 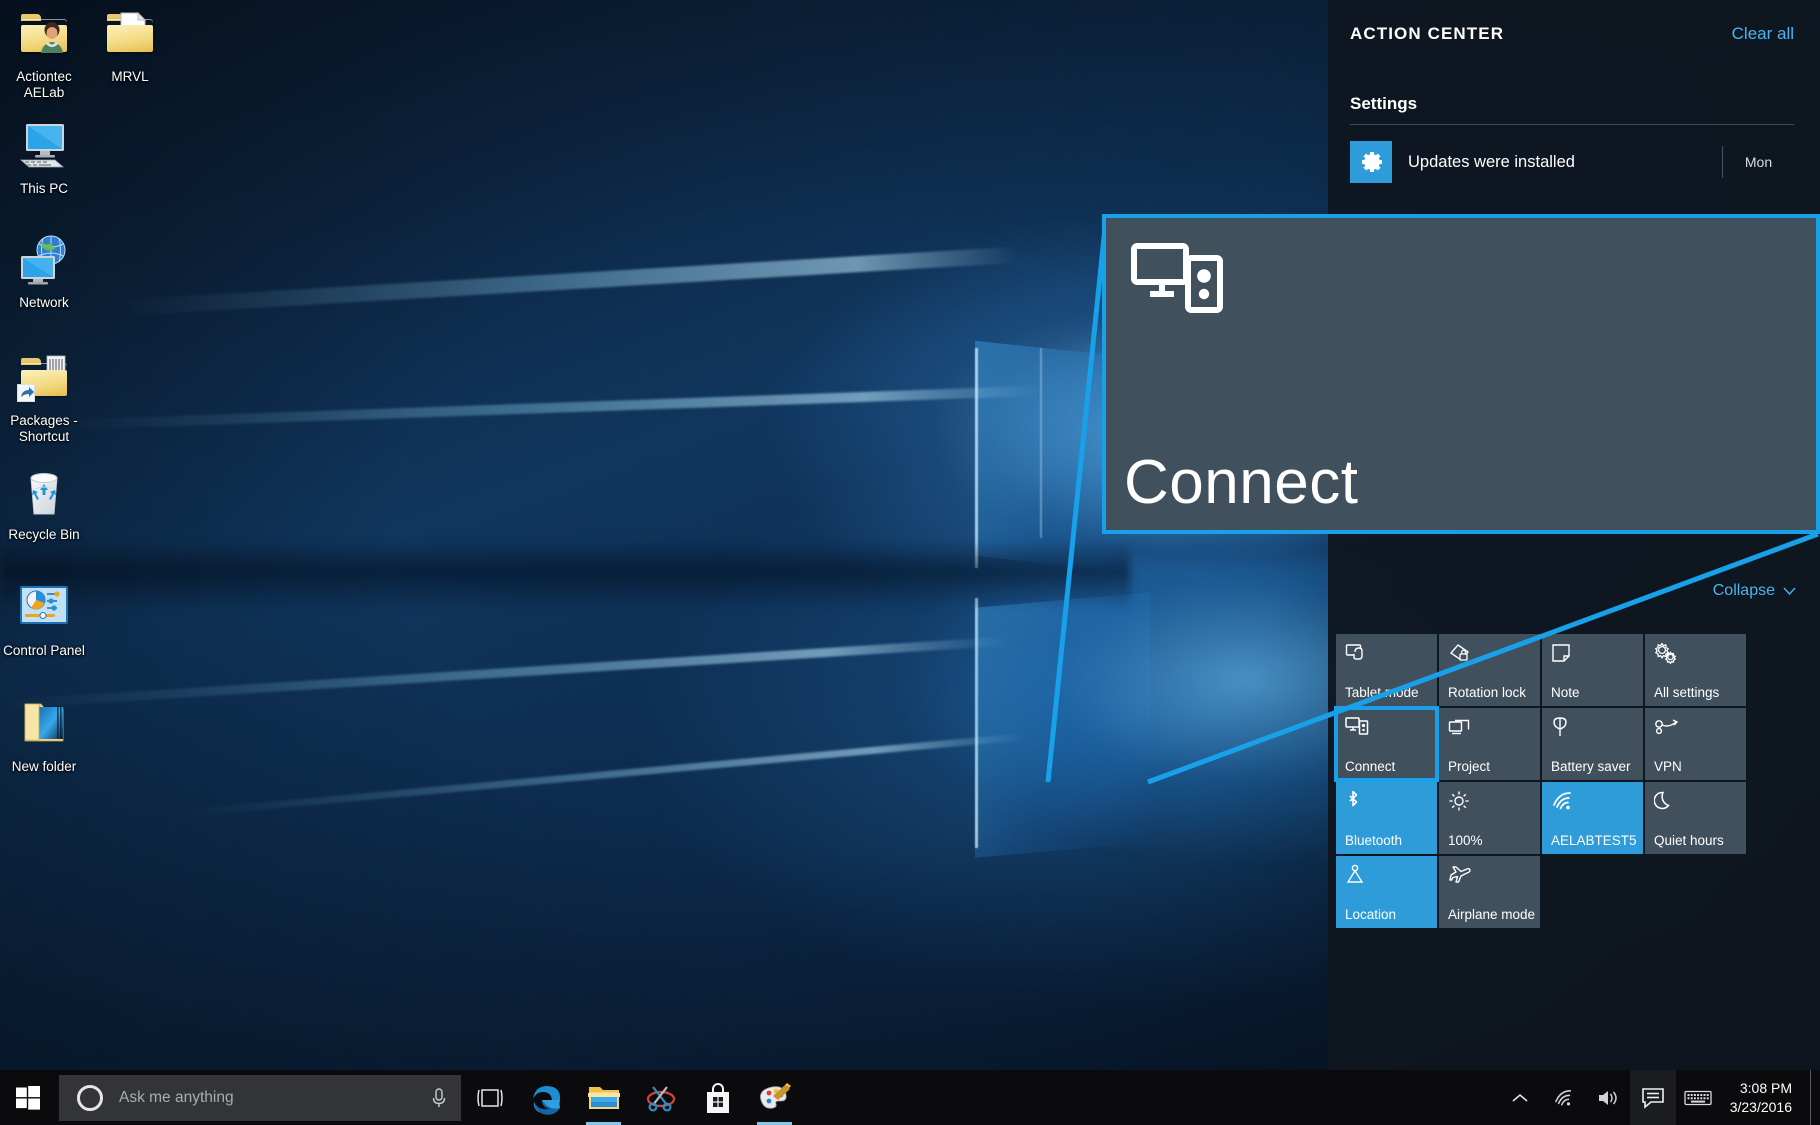 I want to click on paint-icon, so click(x=775, y=1095).